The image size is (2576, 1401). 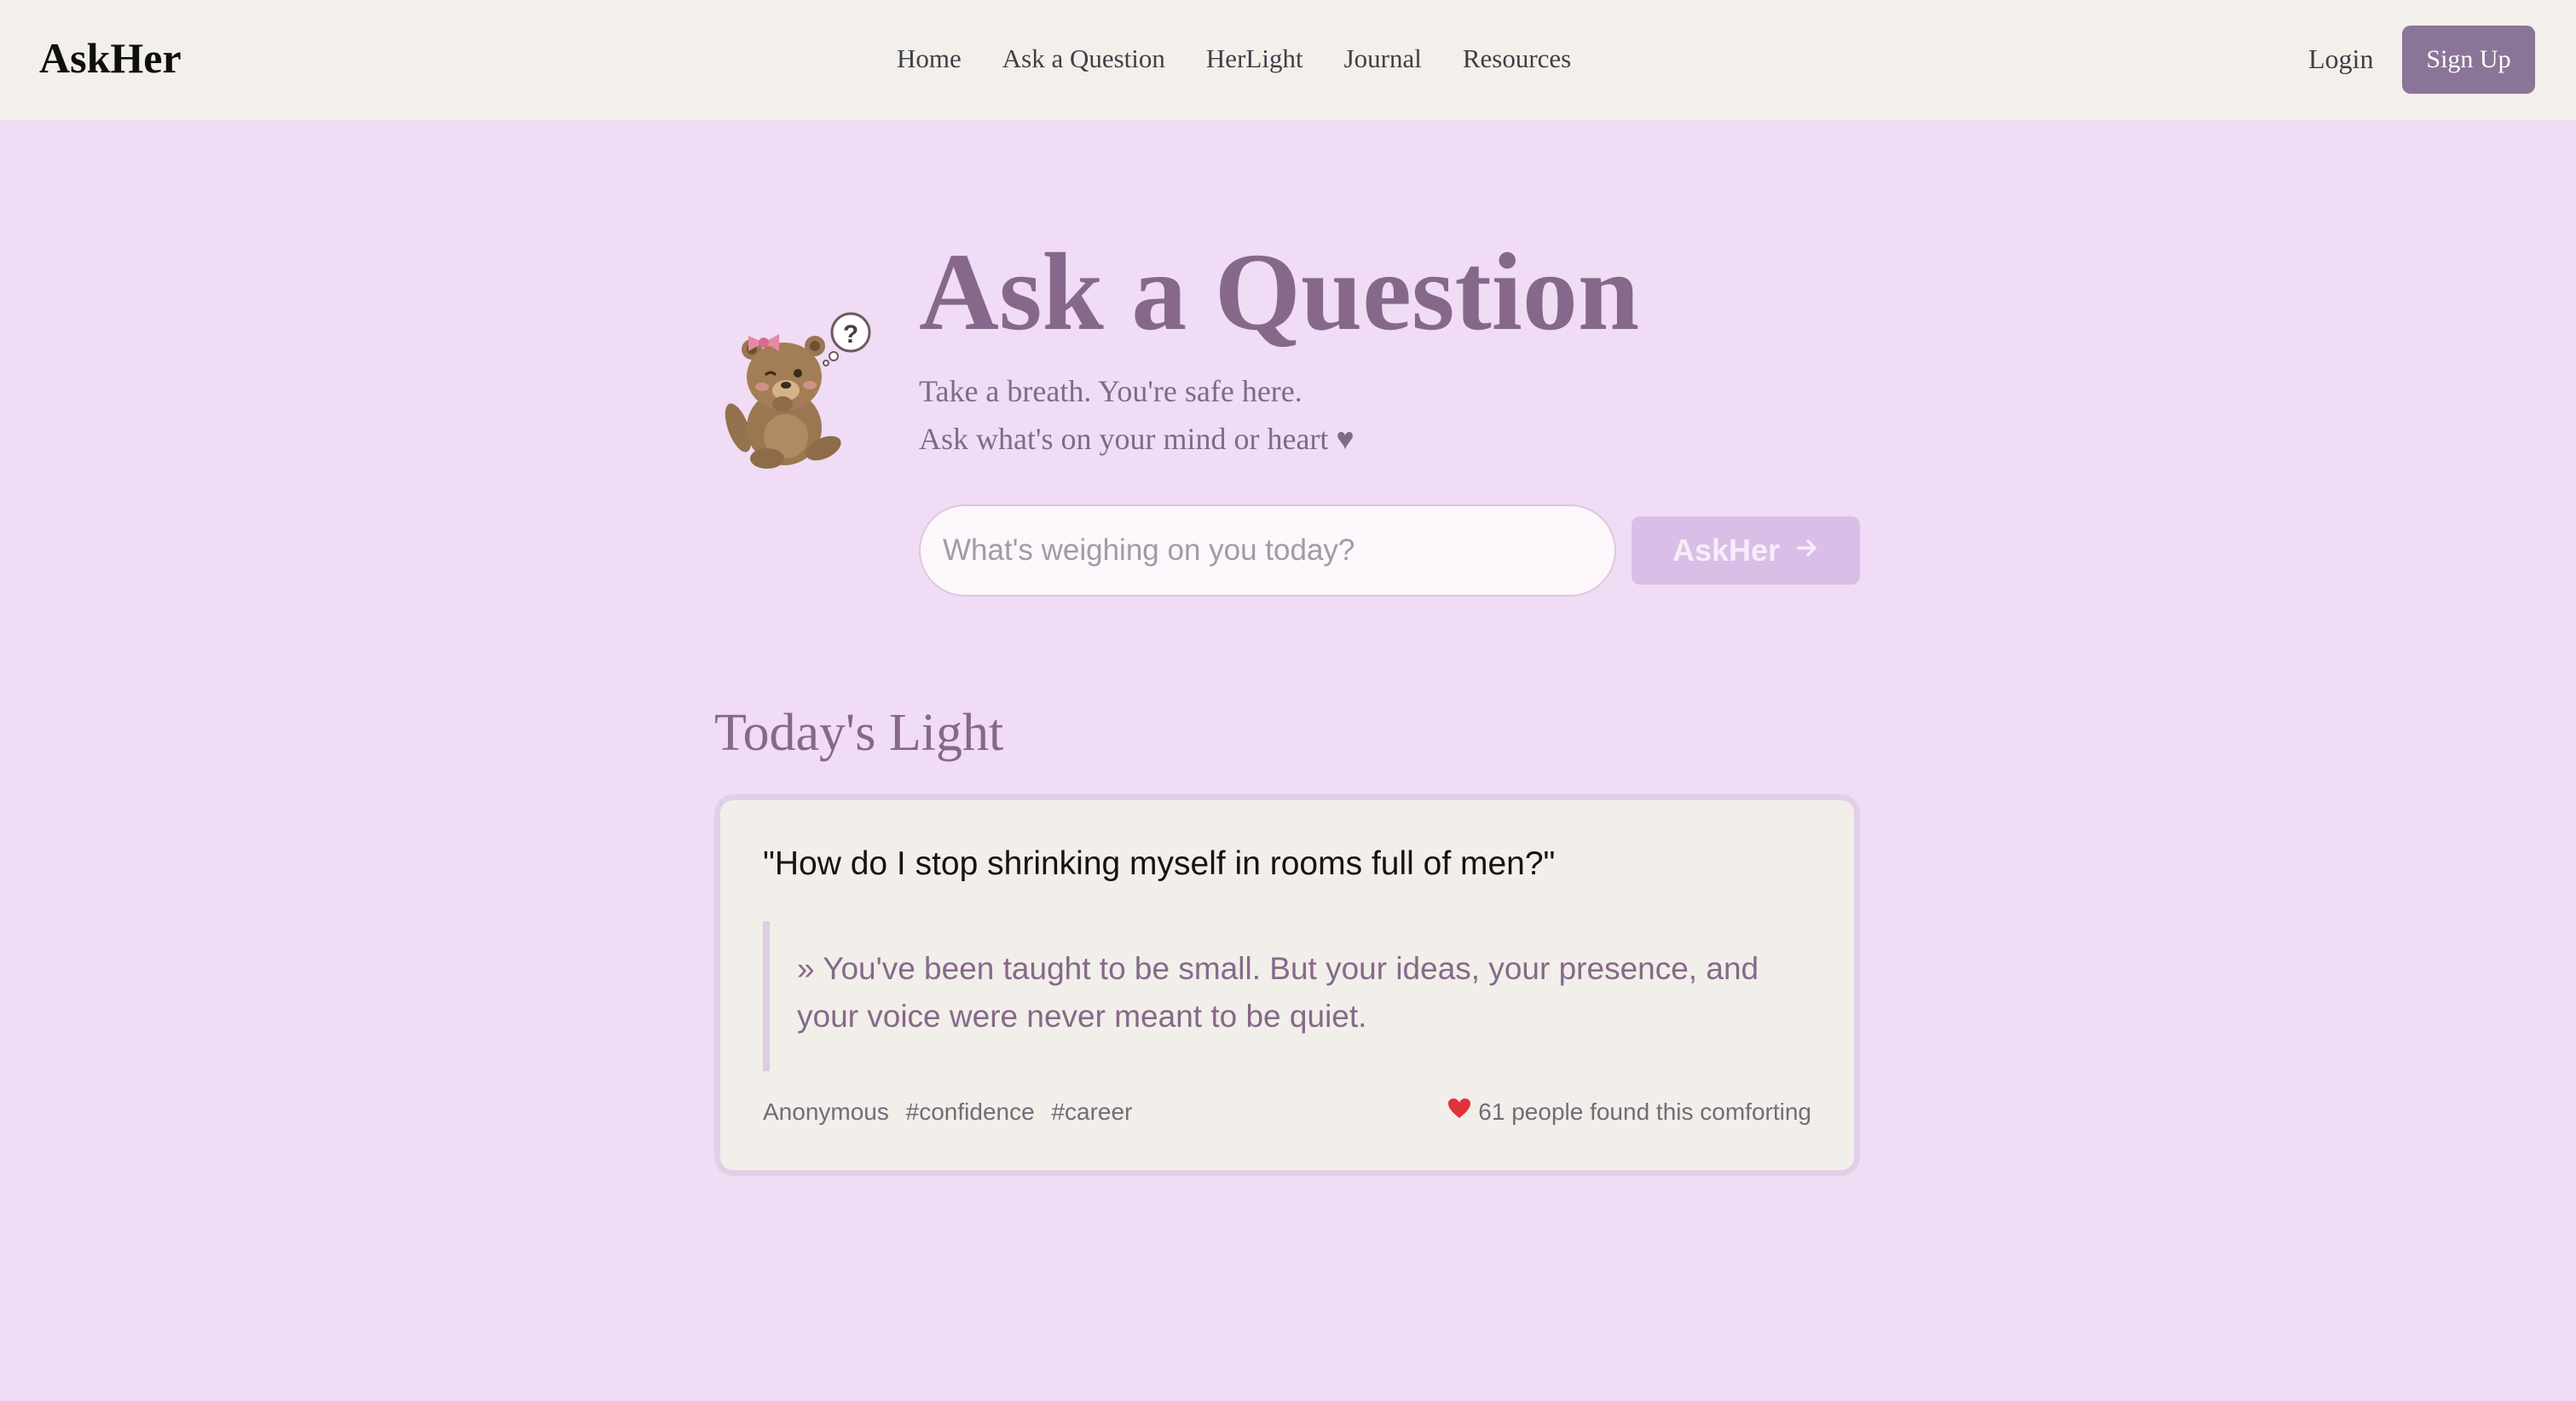 What do you see at coordinates (859, 733) in the screenshot?
I see `section-title-todays-light: Today's Light` at bounding box center [859, 733].